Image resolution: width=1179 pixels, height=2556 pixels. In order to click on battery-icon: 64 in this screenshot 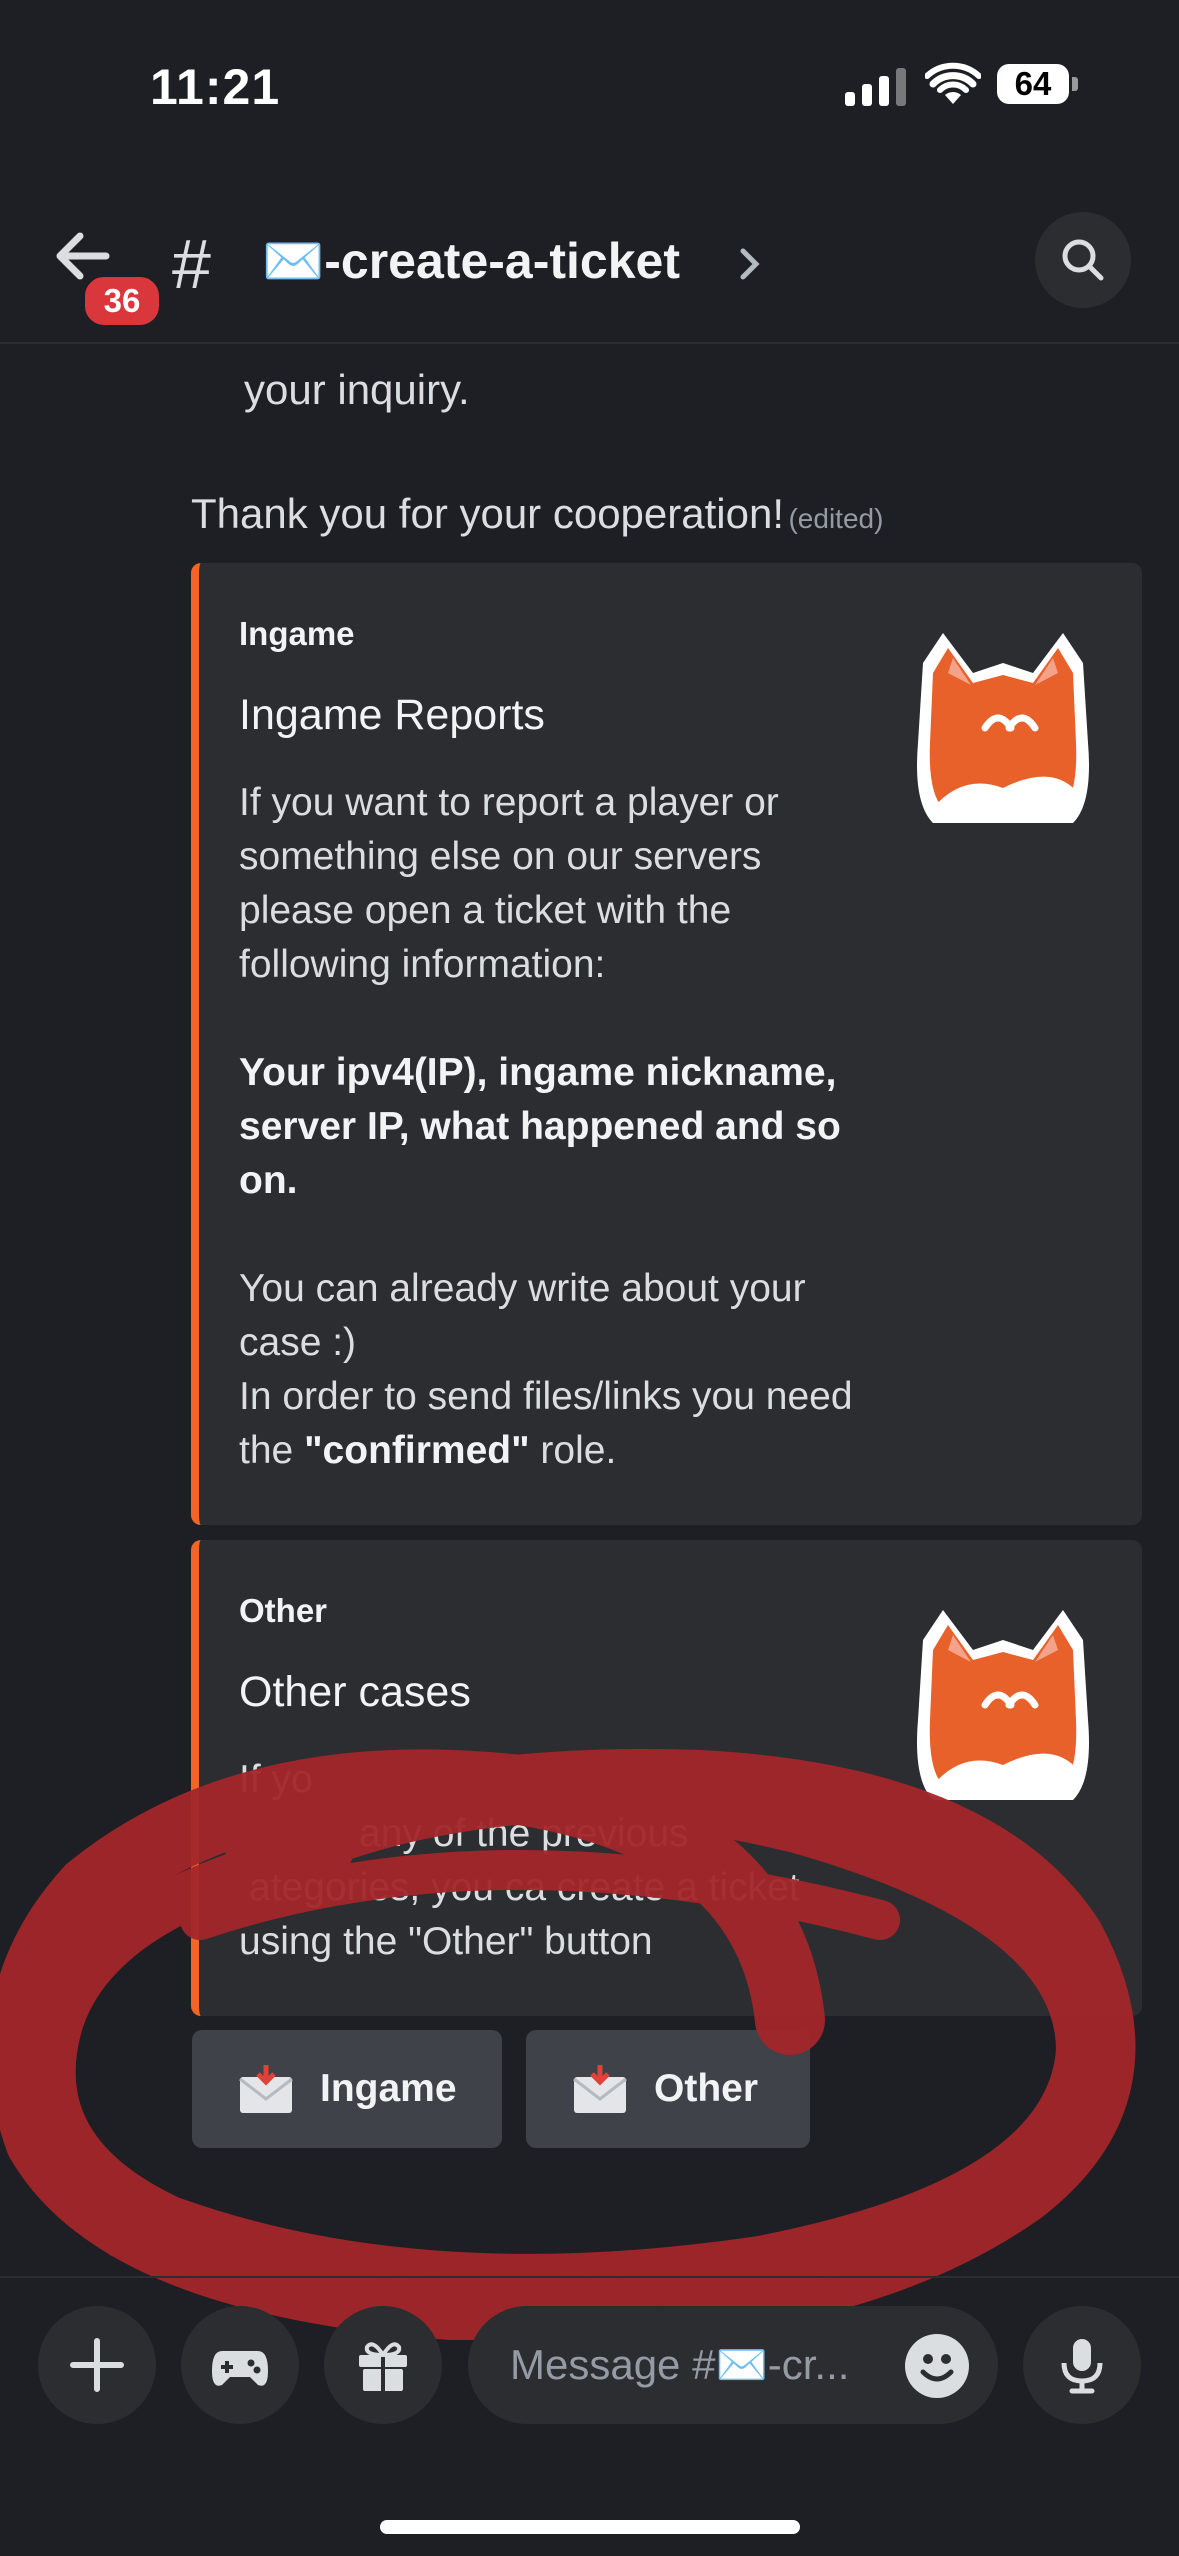, I will do `click(1033, 84)`.